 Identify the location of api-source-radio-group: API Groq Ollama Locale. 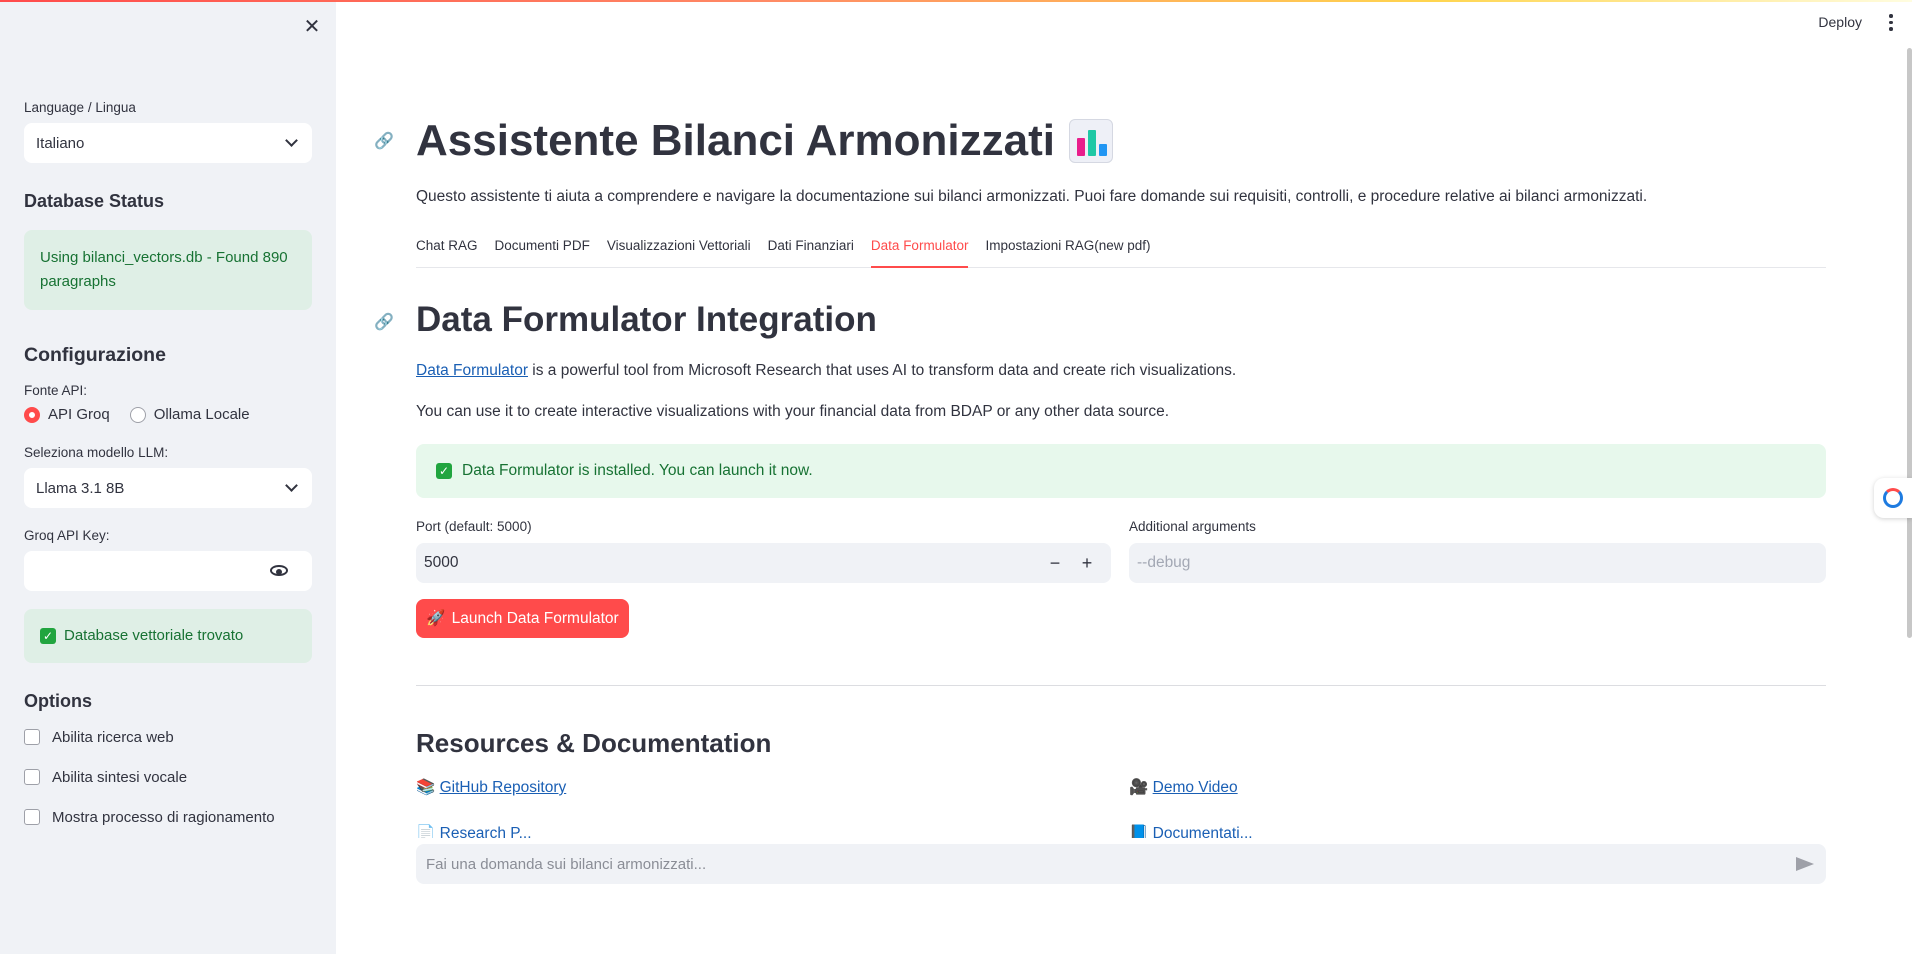
(168, 414).